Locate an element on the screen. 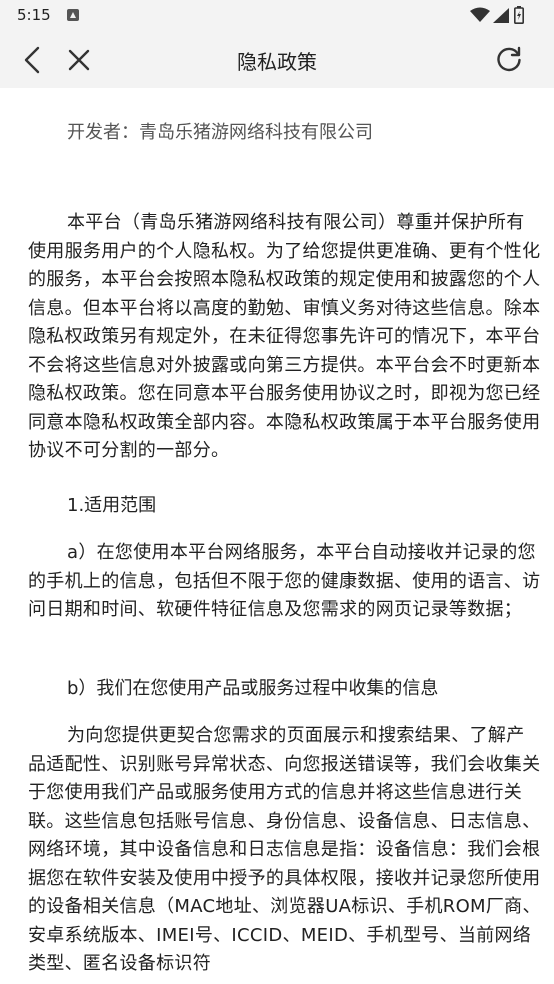 This screenshot has width=554, height=984. page-title: 隐私政策 is located at coordinates (277, 62).